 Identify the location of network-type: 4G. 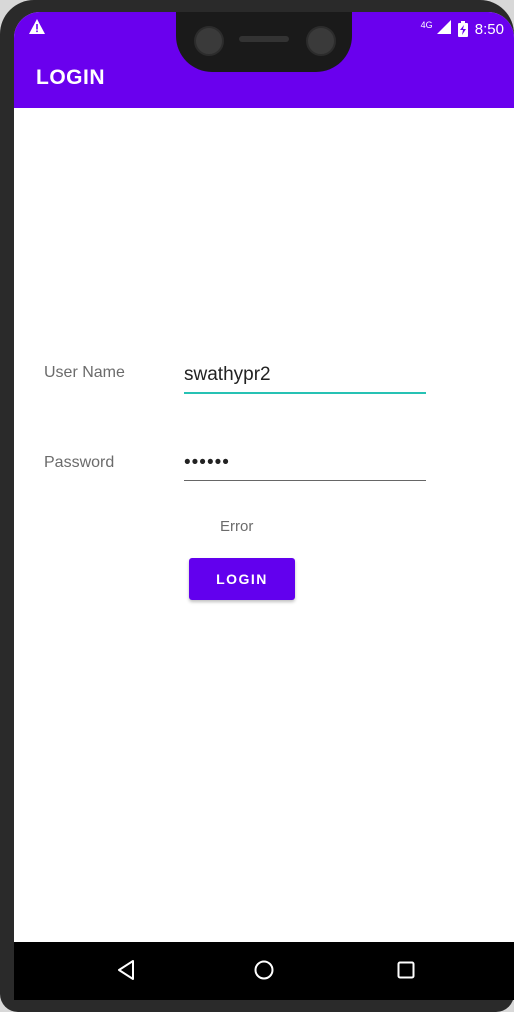
(426, 25).